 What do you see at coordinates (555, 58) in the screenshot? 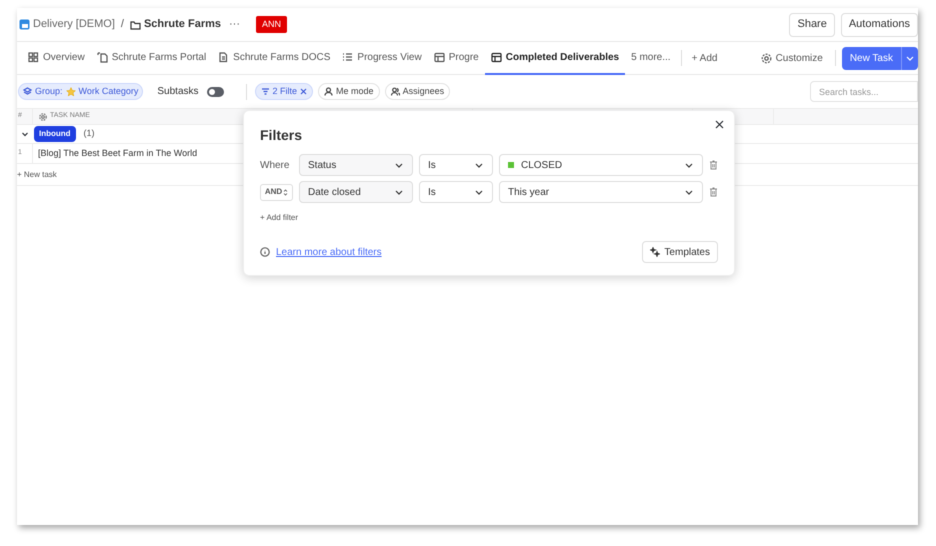
I see `view-tab: Completed Deliverables` at bounding box center [555, 58].